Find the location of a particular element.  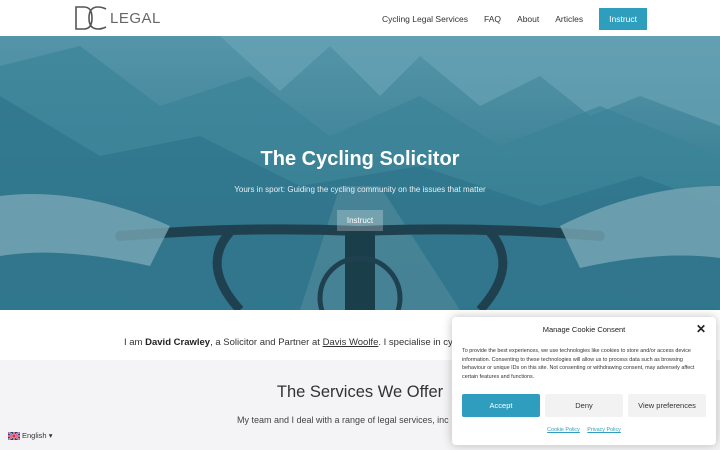

language-selector: English ▾ is located at coordinates (30, 435).